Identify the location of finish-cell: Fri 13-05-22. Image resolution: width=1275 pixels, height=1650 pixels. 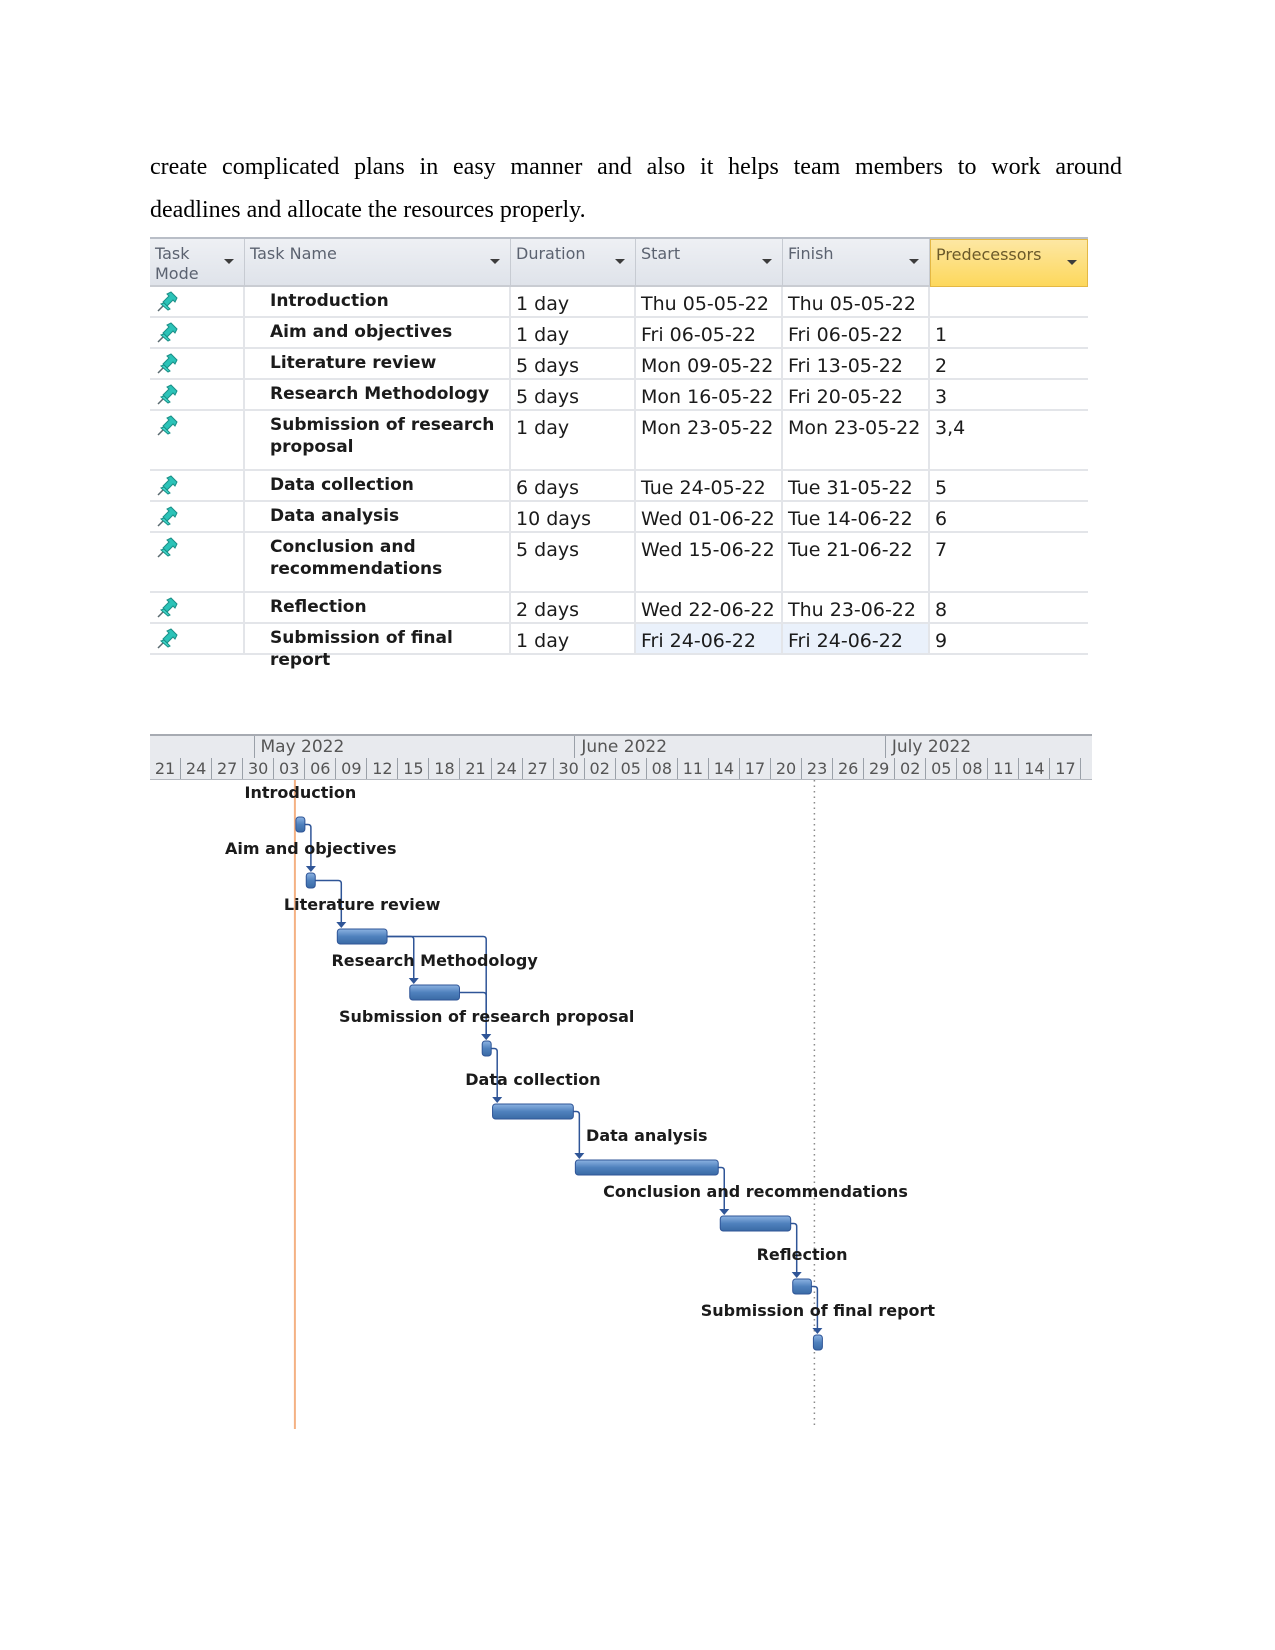
(856, 363).